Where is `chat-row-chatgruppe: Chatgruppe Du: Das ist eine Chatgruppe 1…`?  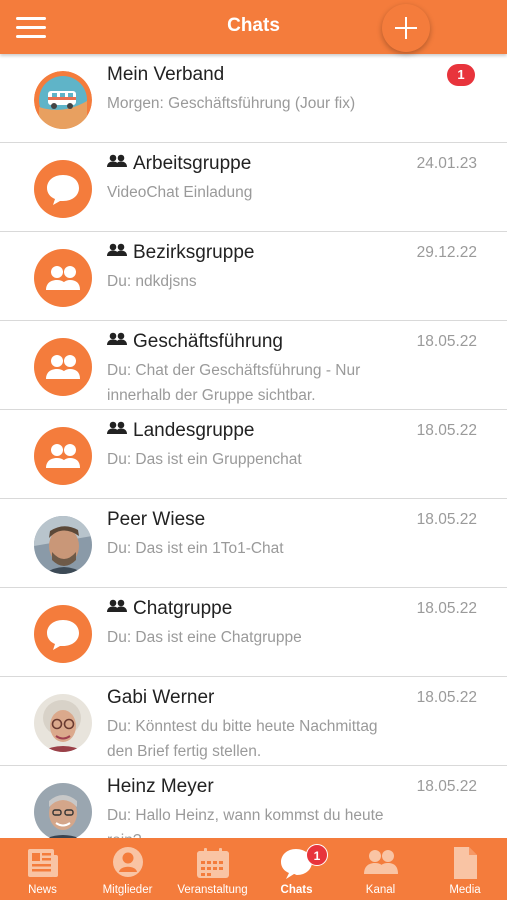 chat-row-chatgruppe: Chatgruppe Du: Das ist eine Chatgruppe 1… is located at coordinates (253, 632).